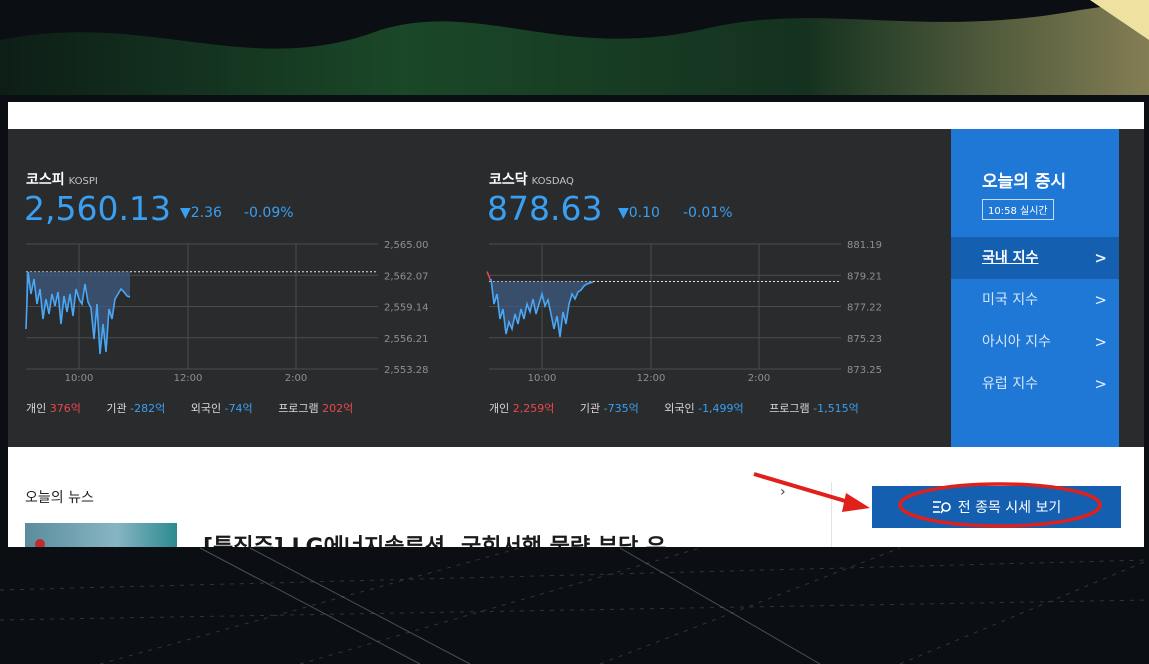  Describe the element at coordinates (406, 339) in the screenshot. I see `y-tick-label: 2,556.21` at that location.